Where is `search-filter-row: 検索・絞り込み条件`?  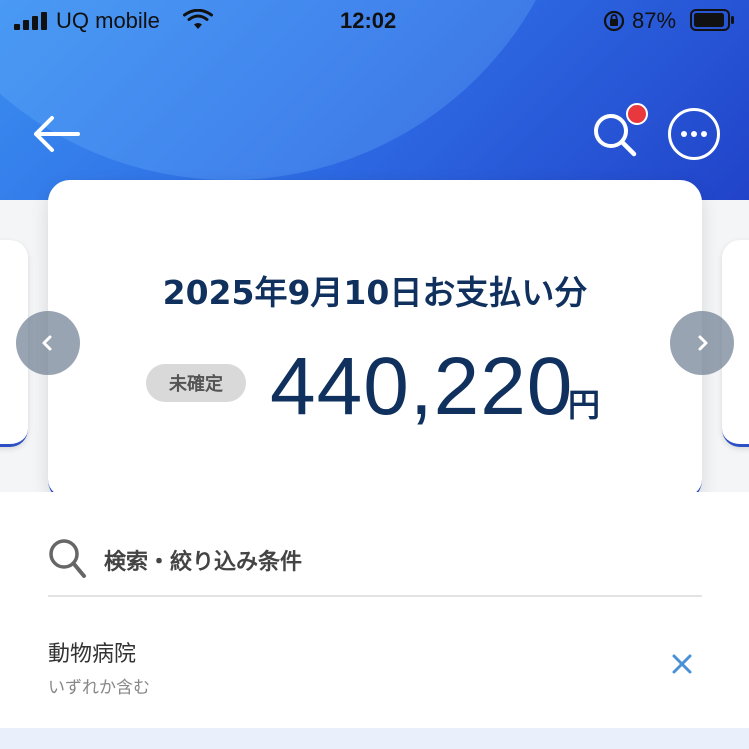 search-filter-row: 検索・絞り込み条件 is located at coordinates (375, 562).